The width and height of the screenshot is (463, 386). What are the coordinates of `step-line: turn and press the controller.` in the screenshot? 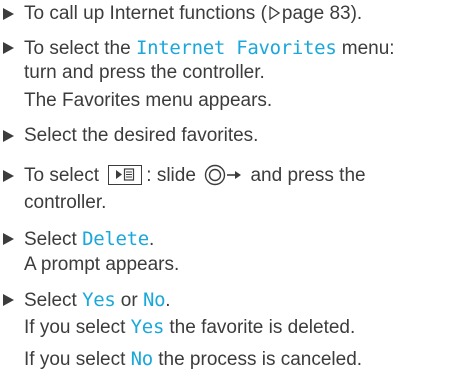 It's located at (144, 72).